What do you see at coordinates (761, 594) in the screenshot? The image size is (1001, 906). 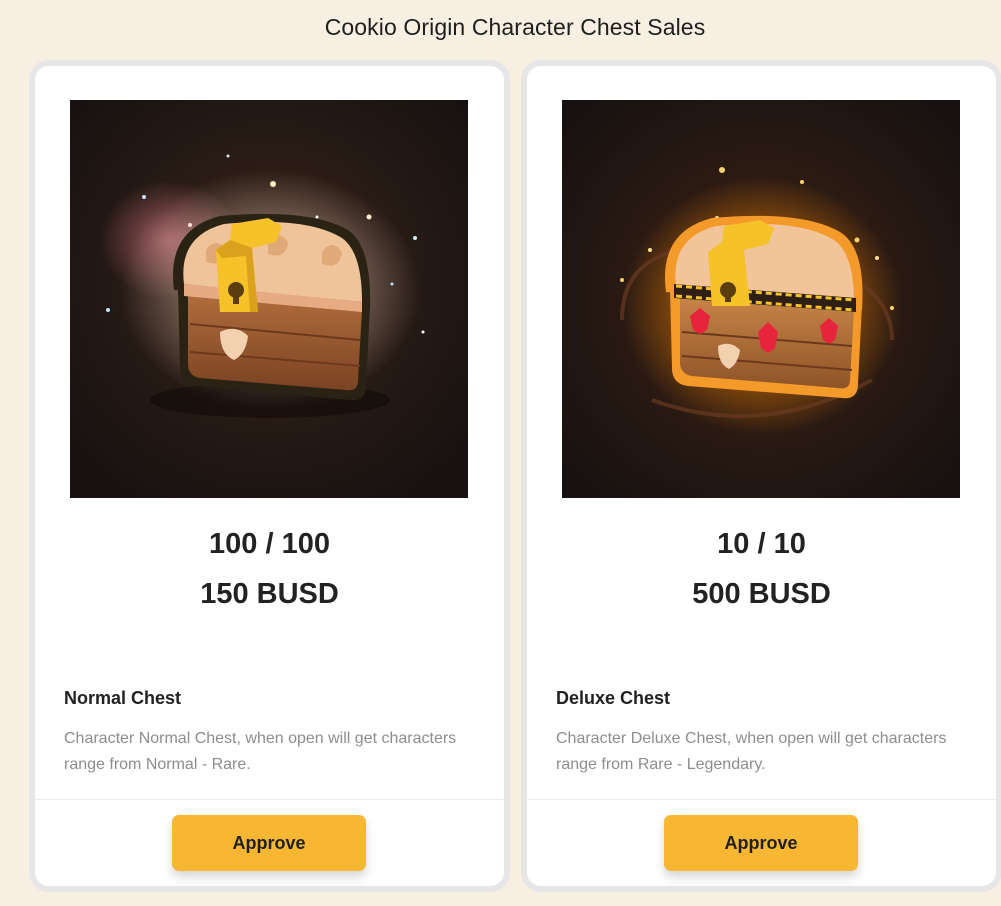 I see `chest-price: 500 BUSD` at bounding box center [761, 594].